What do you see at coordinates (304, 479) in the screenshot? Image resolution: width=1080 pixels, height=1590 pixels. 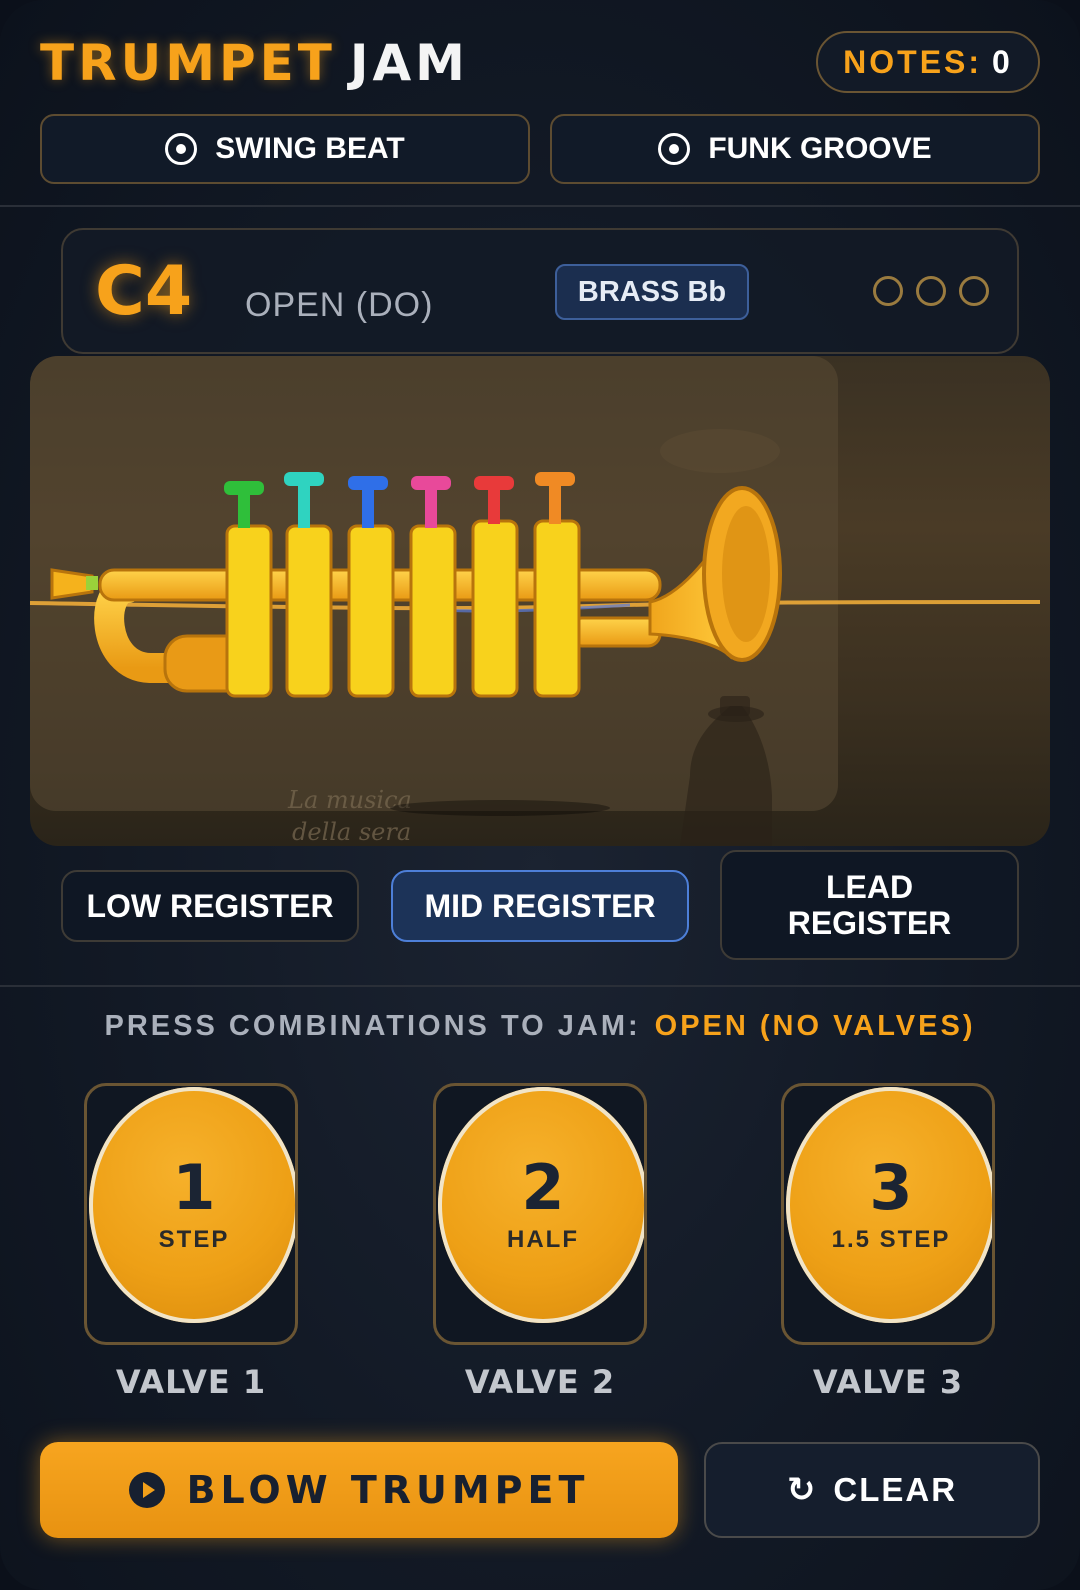 I see `valve-cap-teal` at bounding box center [304, 479].